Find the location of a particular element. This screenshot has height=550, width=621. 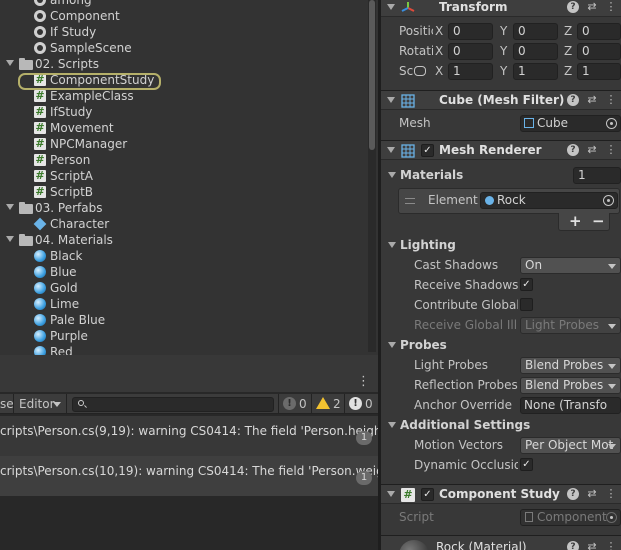

remove-element-button: − is located at coordinates (598, 221).